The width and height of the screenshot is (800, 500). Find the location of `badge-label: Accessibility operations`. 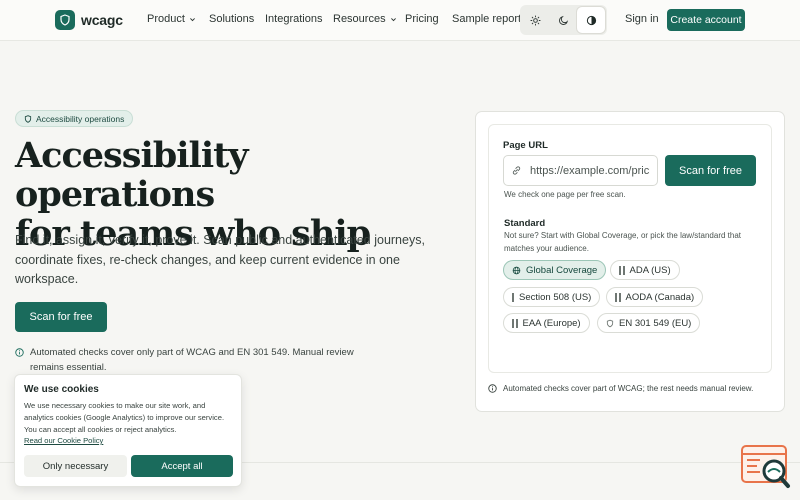

badge-label: Accessibility operations is located at coordinates (80, 118).